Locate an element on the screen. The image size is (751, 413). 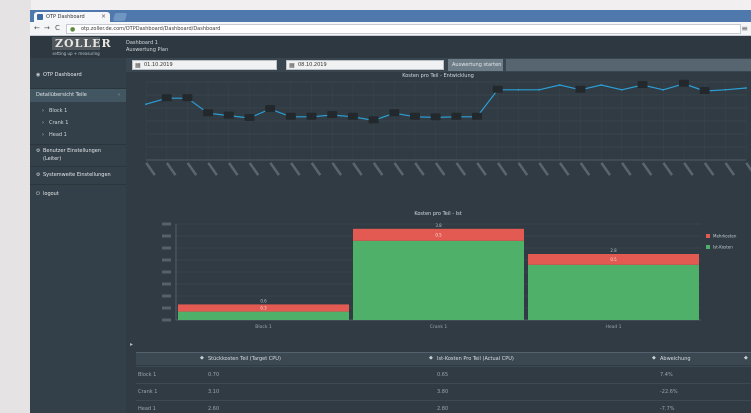
sidebar-item-dashboard: ◉ OTP Dashboard is located at coordinates (78, 75).